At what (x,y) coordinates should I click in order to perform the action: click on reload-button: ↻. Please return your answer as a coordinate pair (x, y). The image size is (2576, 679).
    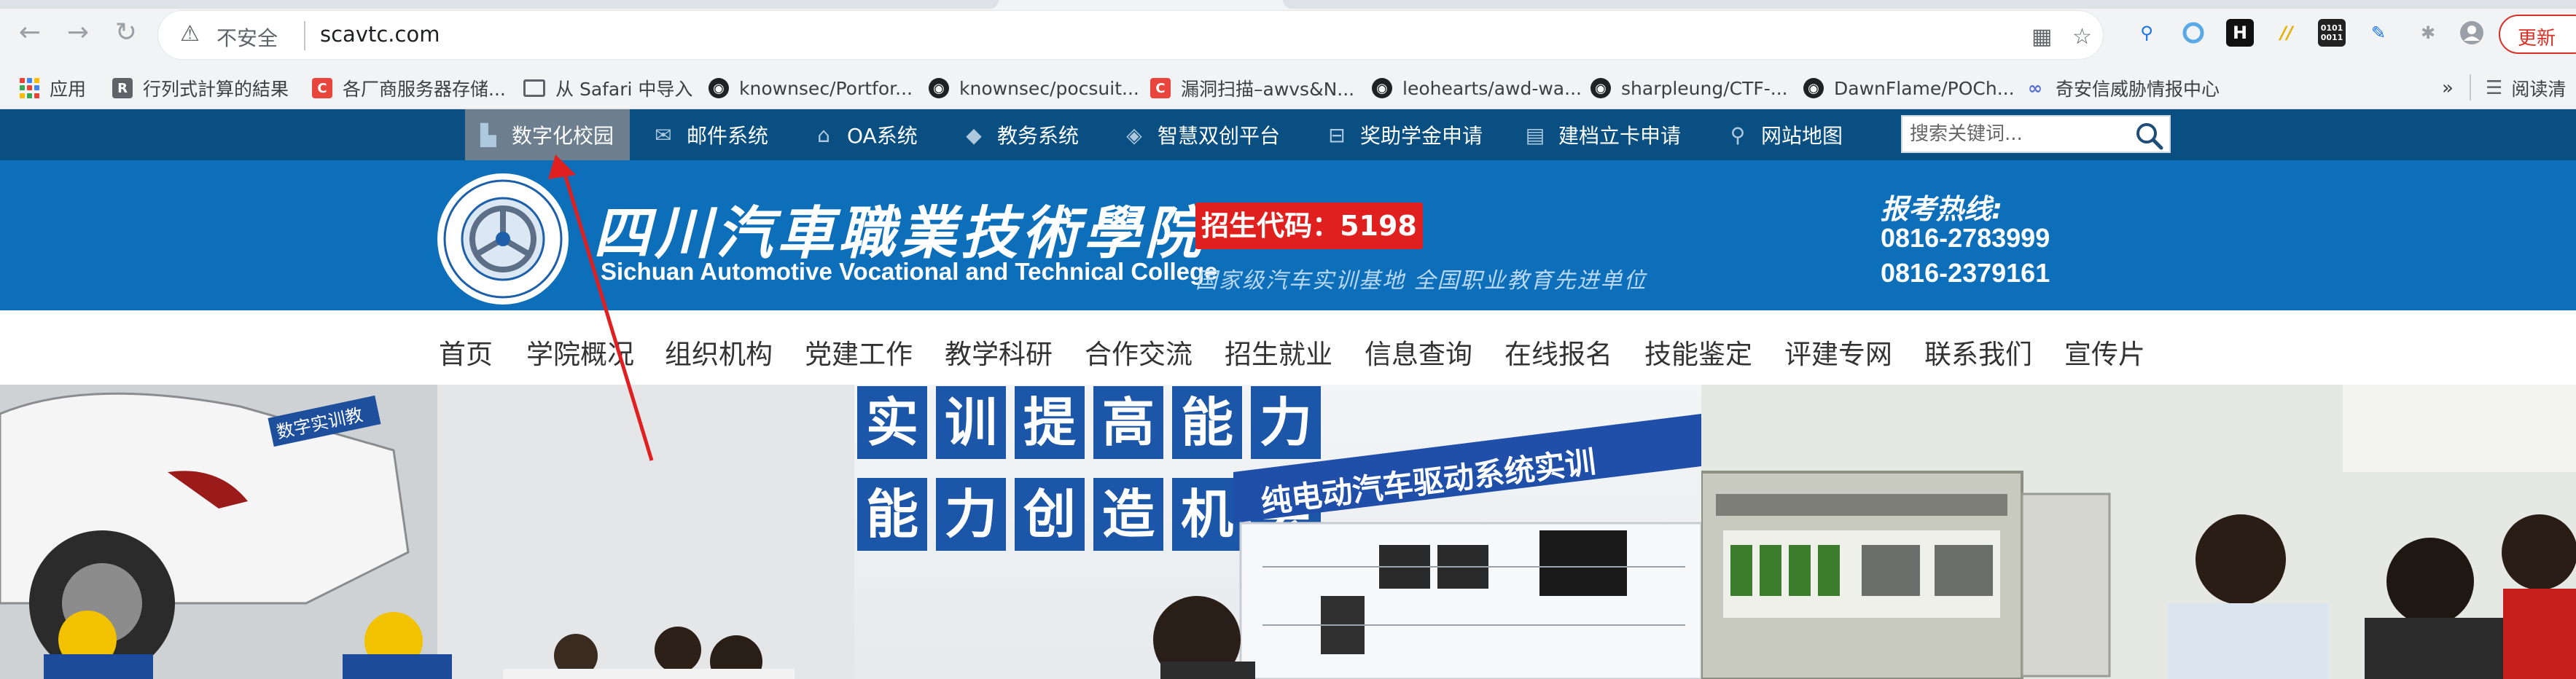
    Looking at the image, I should click on (126, 33).